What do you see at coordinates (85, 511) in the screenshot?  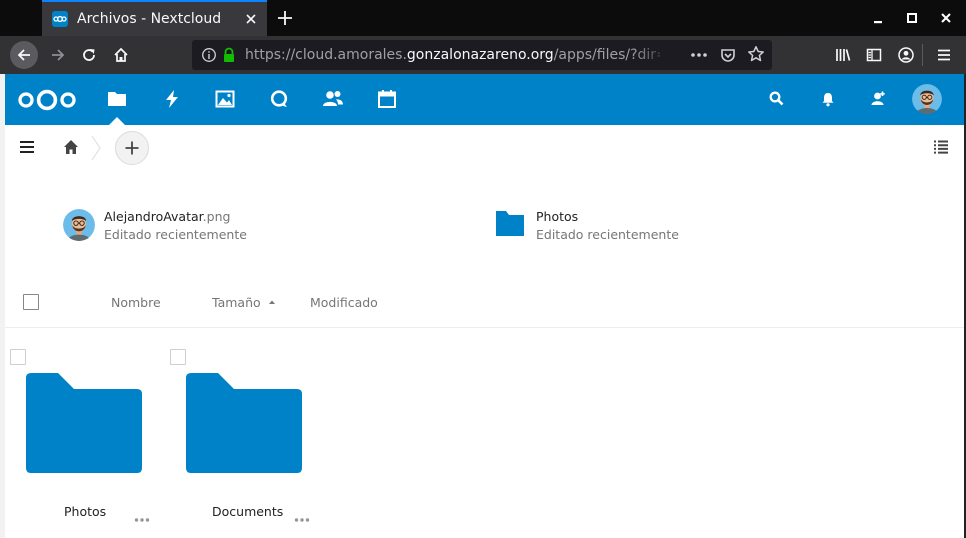 I see `file-name: Photos` at bounding box center [85, 511].